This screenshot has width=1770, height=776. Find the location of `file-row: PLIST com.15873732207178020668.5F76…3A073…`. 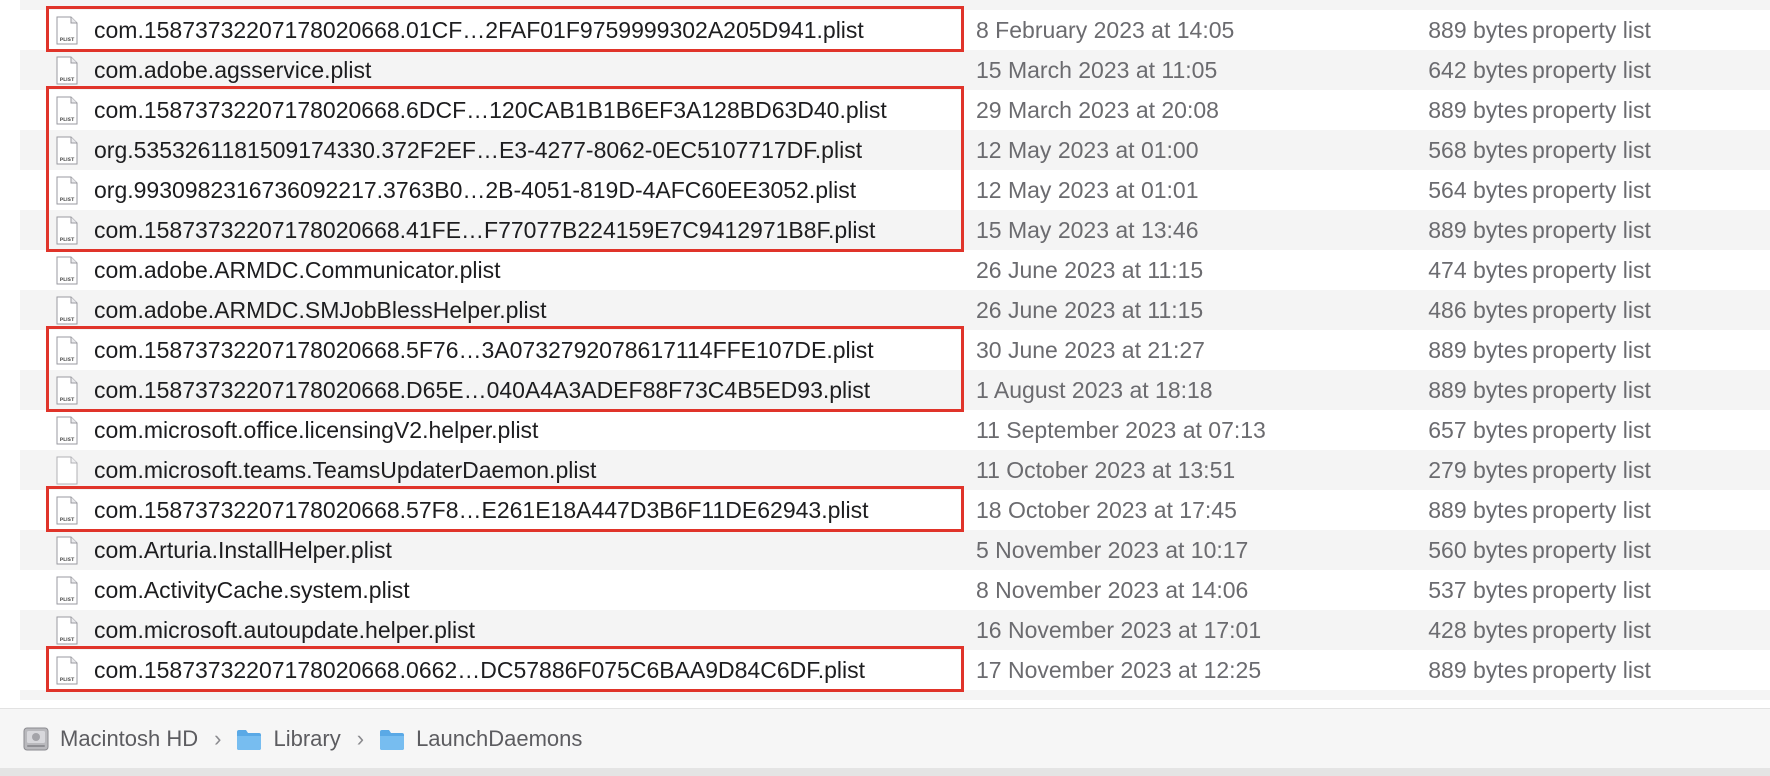

file-row: PLIST com.15873732207178020668.5F76…3A073… is located at coordinates (895, 350).